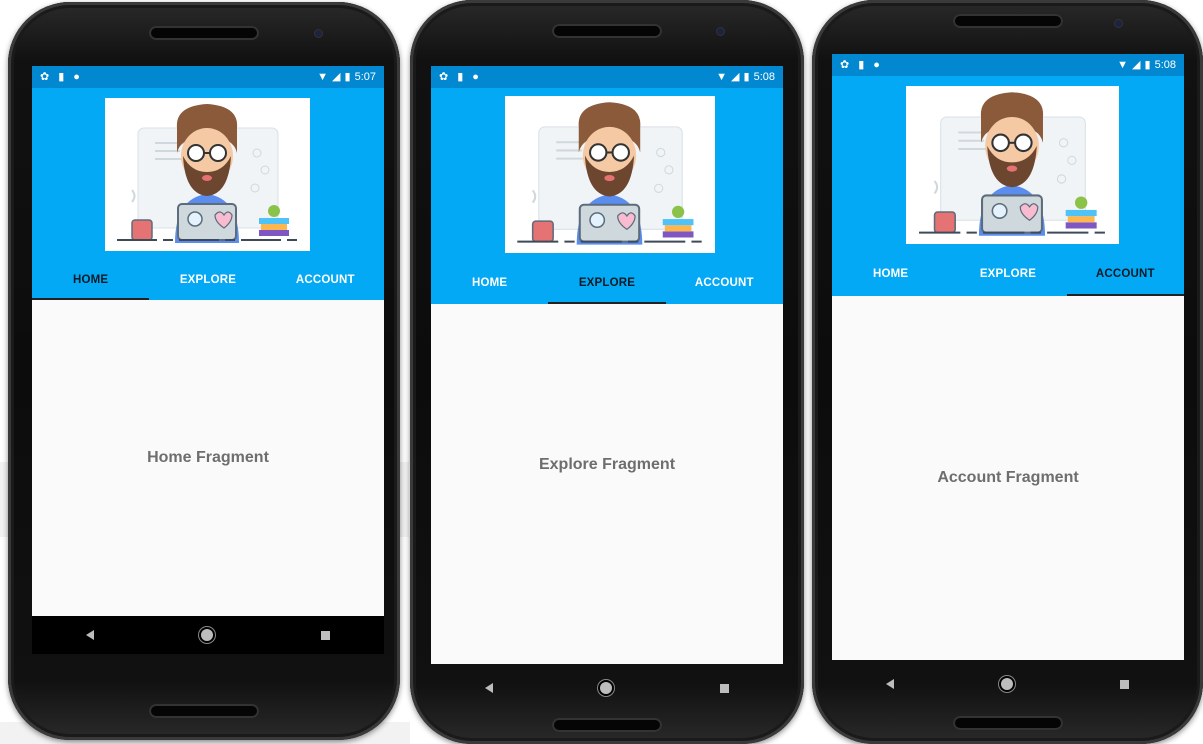 This screenshot has width=1203, height=744. I want to click on fragment-title: Explore Fragment, so click(607, 464).